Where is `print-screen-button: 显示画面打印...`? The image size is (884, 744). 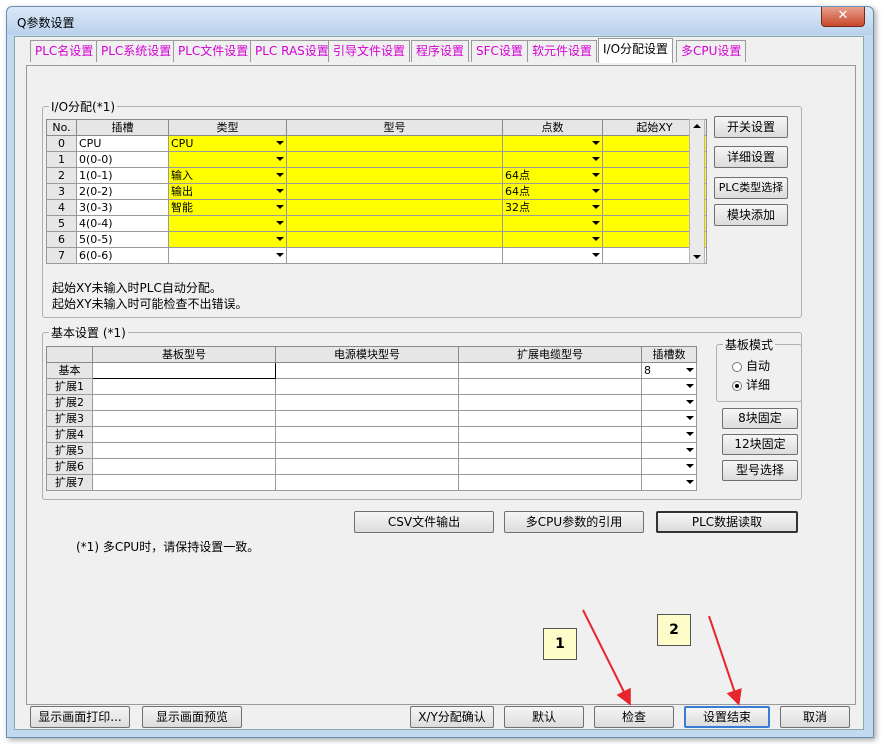 print-screen-button: 显示画面打印... is located at coordinates (80, 717).